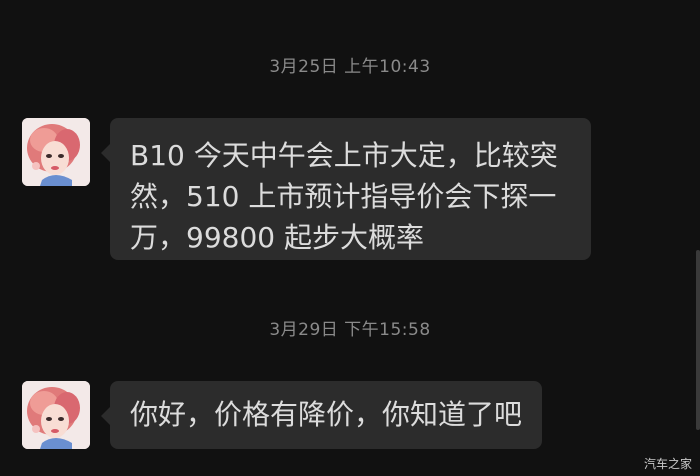 The height and width of the screenshot is (476, 700). I want to click on message-timestamp: 3月25日 上午10:43, so click(350, 67).